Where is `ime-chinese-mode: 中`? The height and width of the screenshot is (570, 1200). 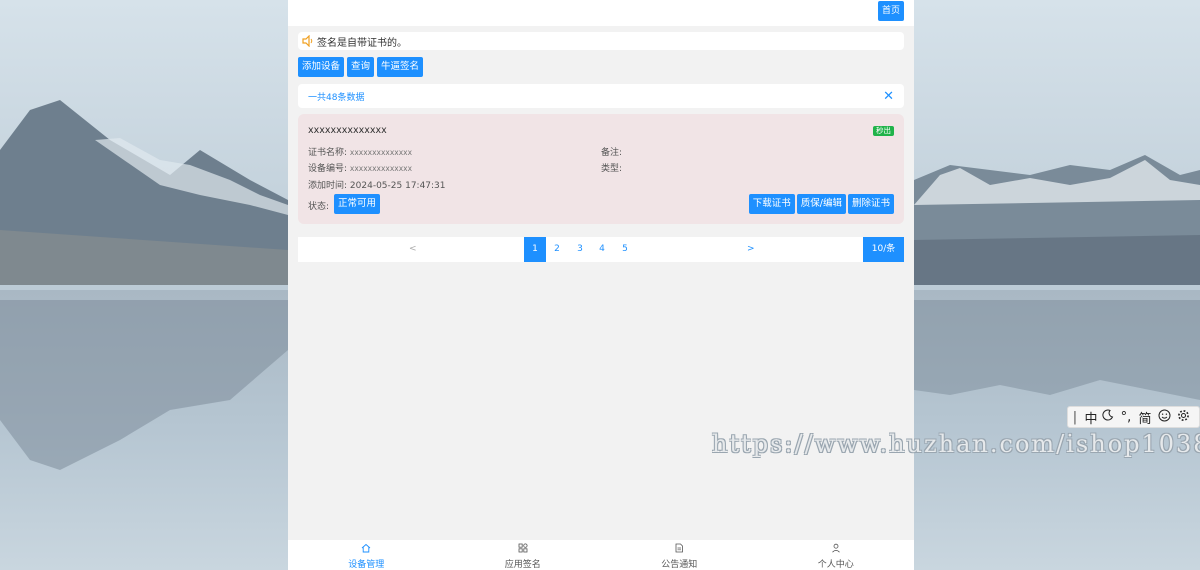
ime-chinese-mode: 中 is located at coordinates (1091, 417).